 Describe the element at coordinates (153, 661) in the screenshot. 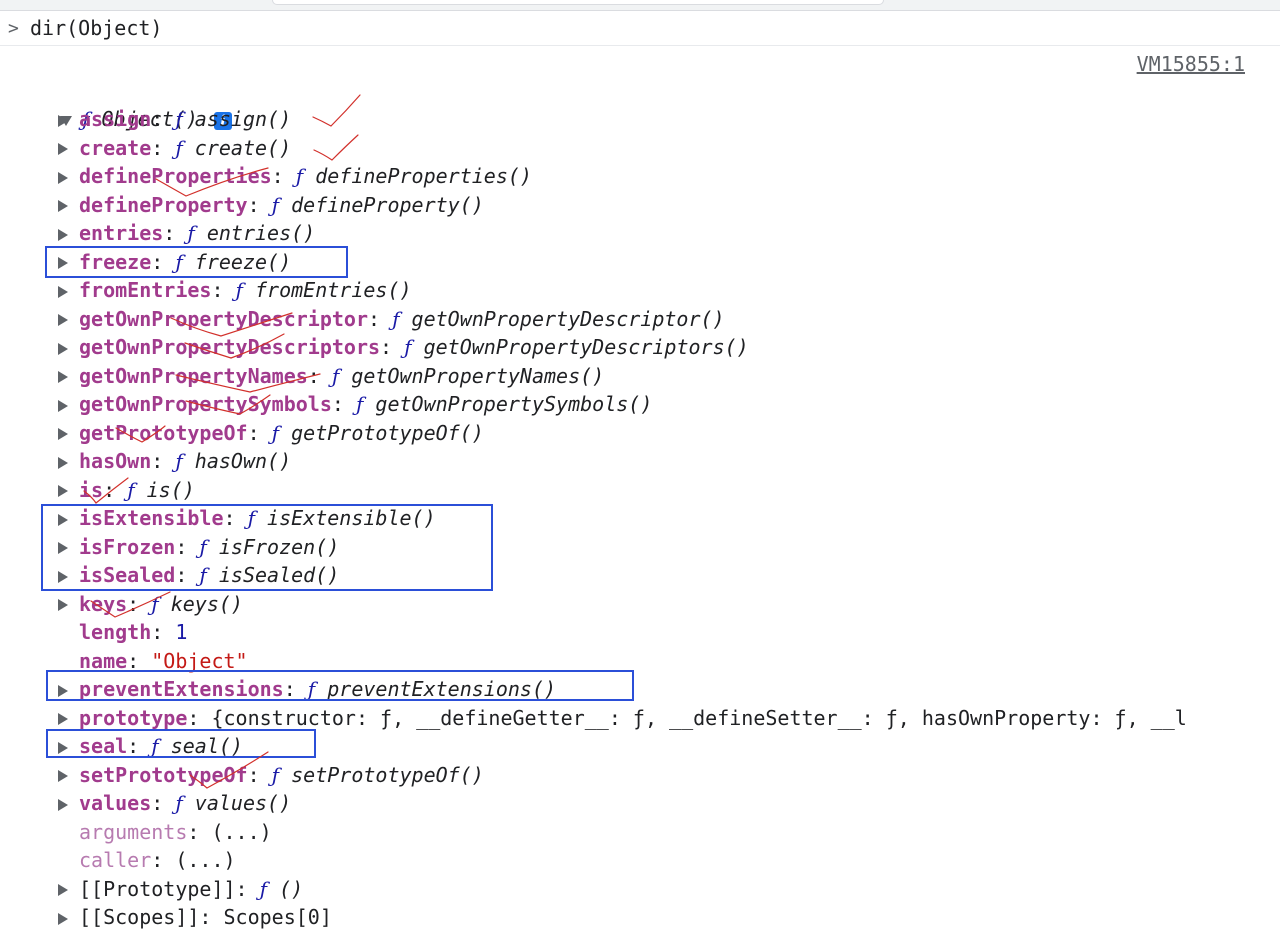

I see `property-row: name: "Object"` at that location.